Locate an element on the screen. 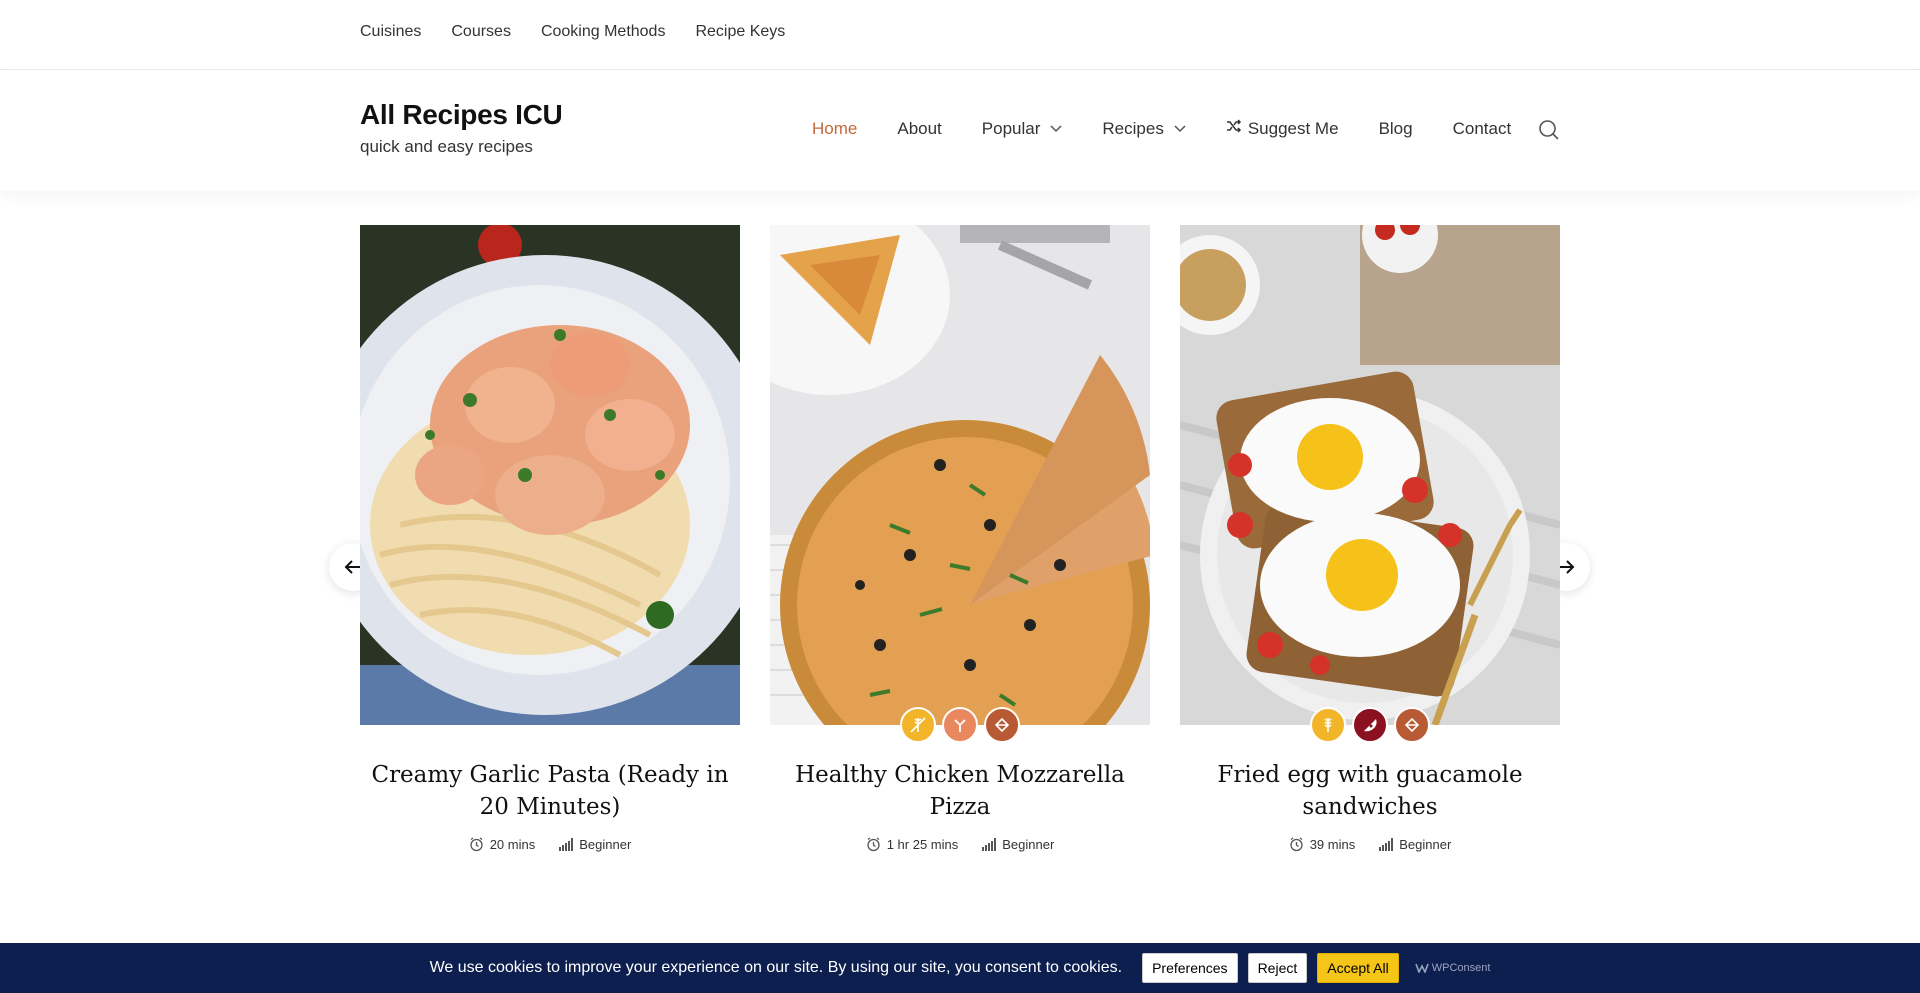 The image size is (1920, 993). site-title: All Recipes ICU is located at coordinates (461, 115).